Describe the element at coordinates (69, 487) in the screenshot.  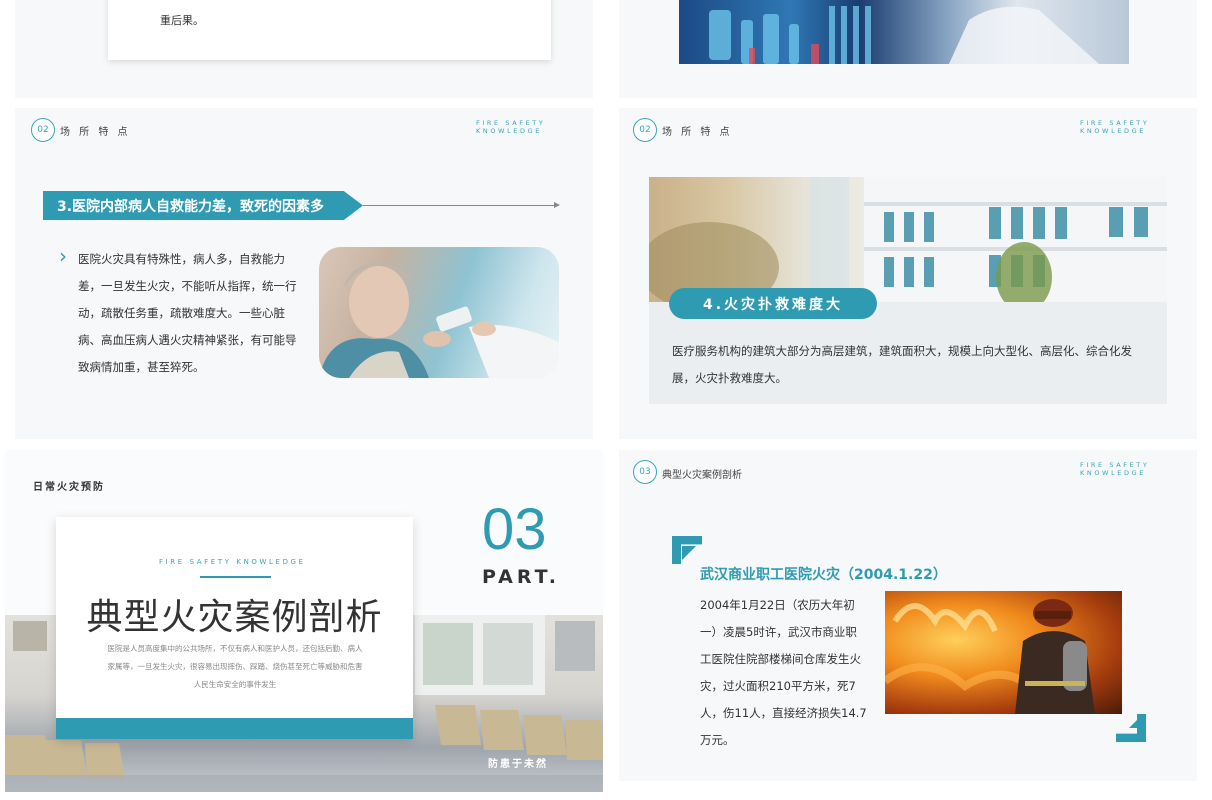
I see `corner-label: 日常火灾预防` at that location.